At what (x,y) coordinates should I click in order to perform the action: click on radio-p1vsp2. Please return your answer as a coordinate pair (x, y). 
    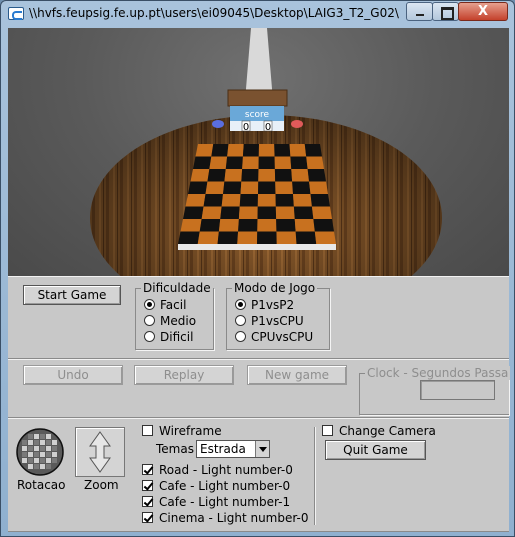
    Looking at the image, I should click on (240, 304).